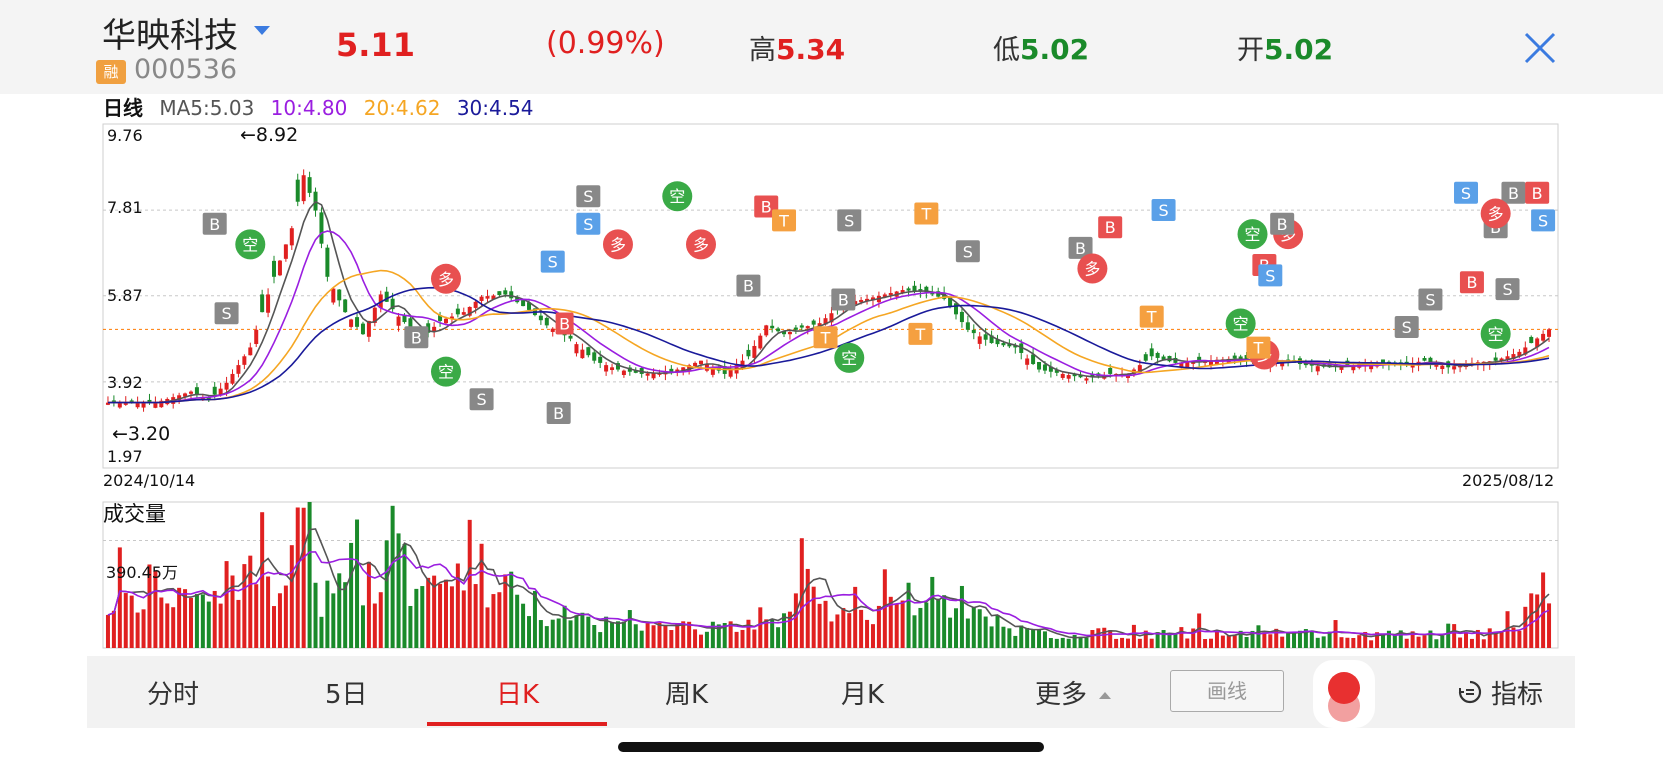 The height and width of the screenshot is (768, 1663). What do you see at coordinates (1227, 691) in the screenshot?
I see `draw-line-button: 画线` at bounding box center [1227, 691].